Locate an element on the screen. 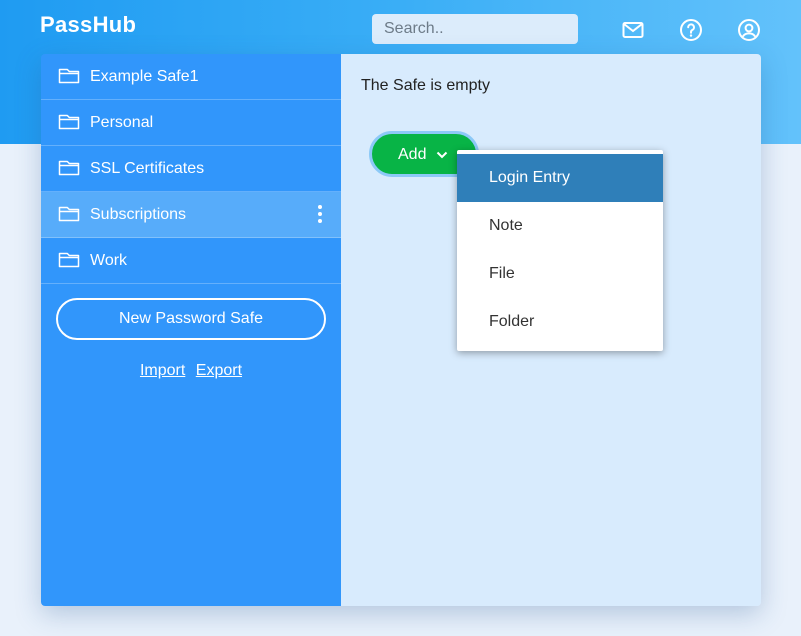 Image resolution: width=801 pixels, height=636 pixels. sidebar-item-safe: SSL Certificates is located at coordinates (191, 169).